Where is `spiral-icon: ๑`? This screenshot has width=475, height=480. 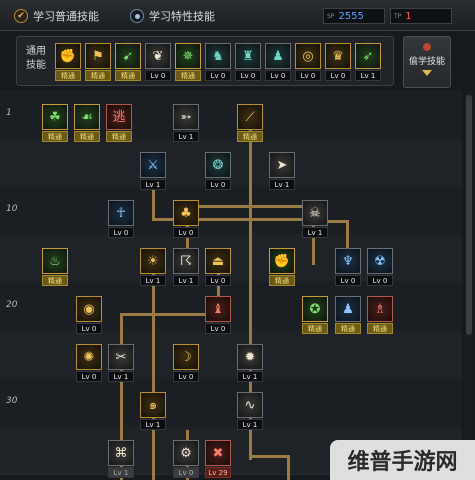
spiral-icon: ๑ is located at coordinates (153, 405).